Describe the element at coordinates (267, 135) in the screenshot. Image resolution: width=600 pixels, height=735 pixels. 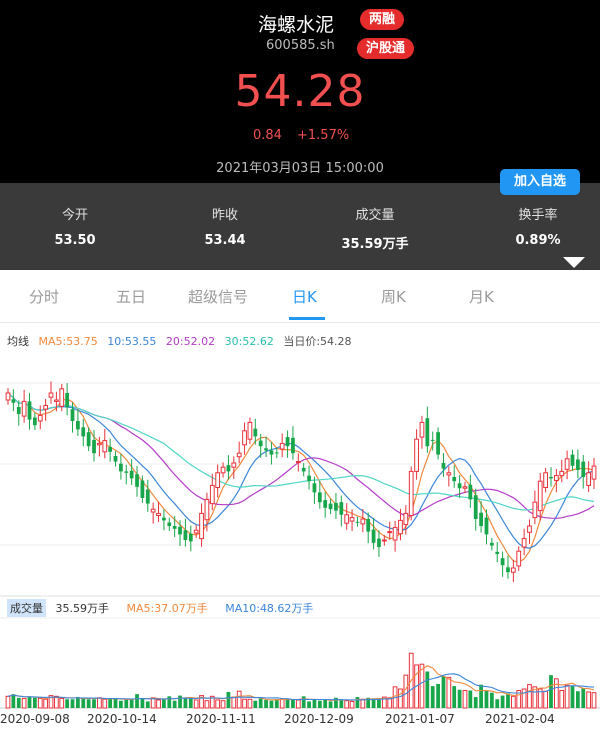
I see `price-change: 0.84` at that location.